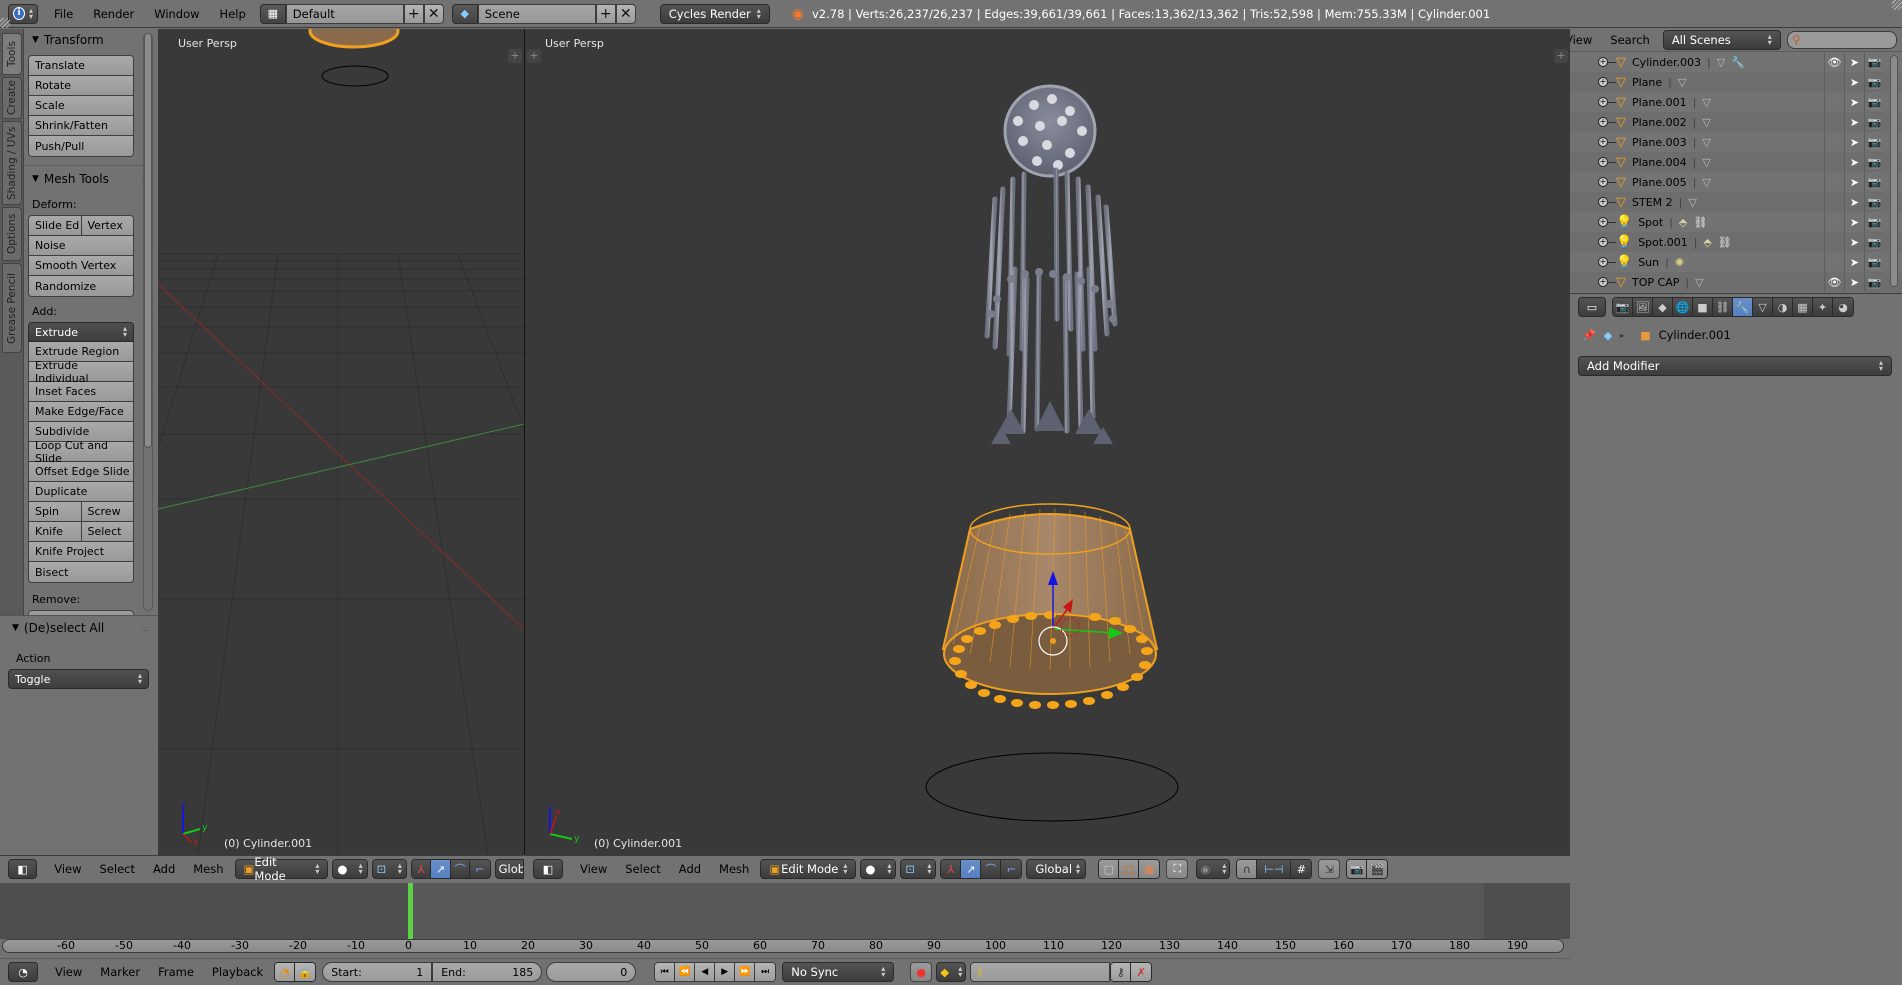 The height and width of the screenshot is (985, 1902). Describe the element at coordinates (1247, 869) in the screenshot. I see `snap-toggle-icon: ∩` at that location.